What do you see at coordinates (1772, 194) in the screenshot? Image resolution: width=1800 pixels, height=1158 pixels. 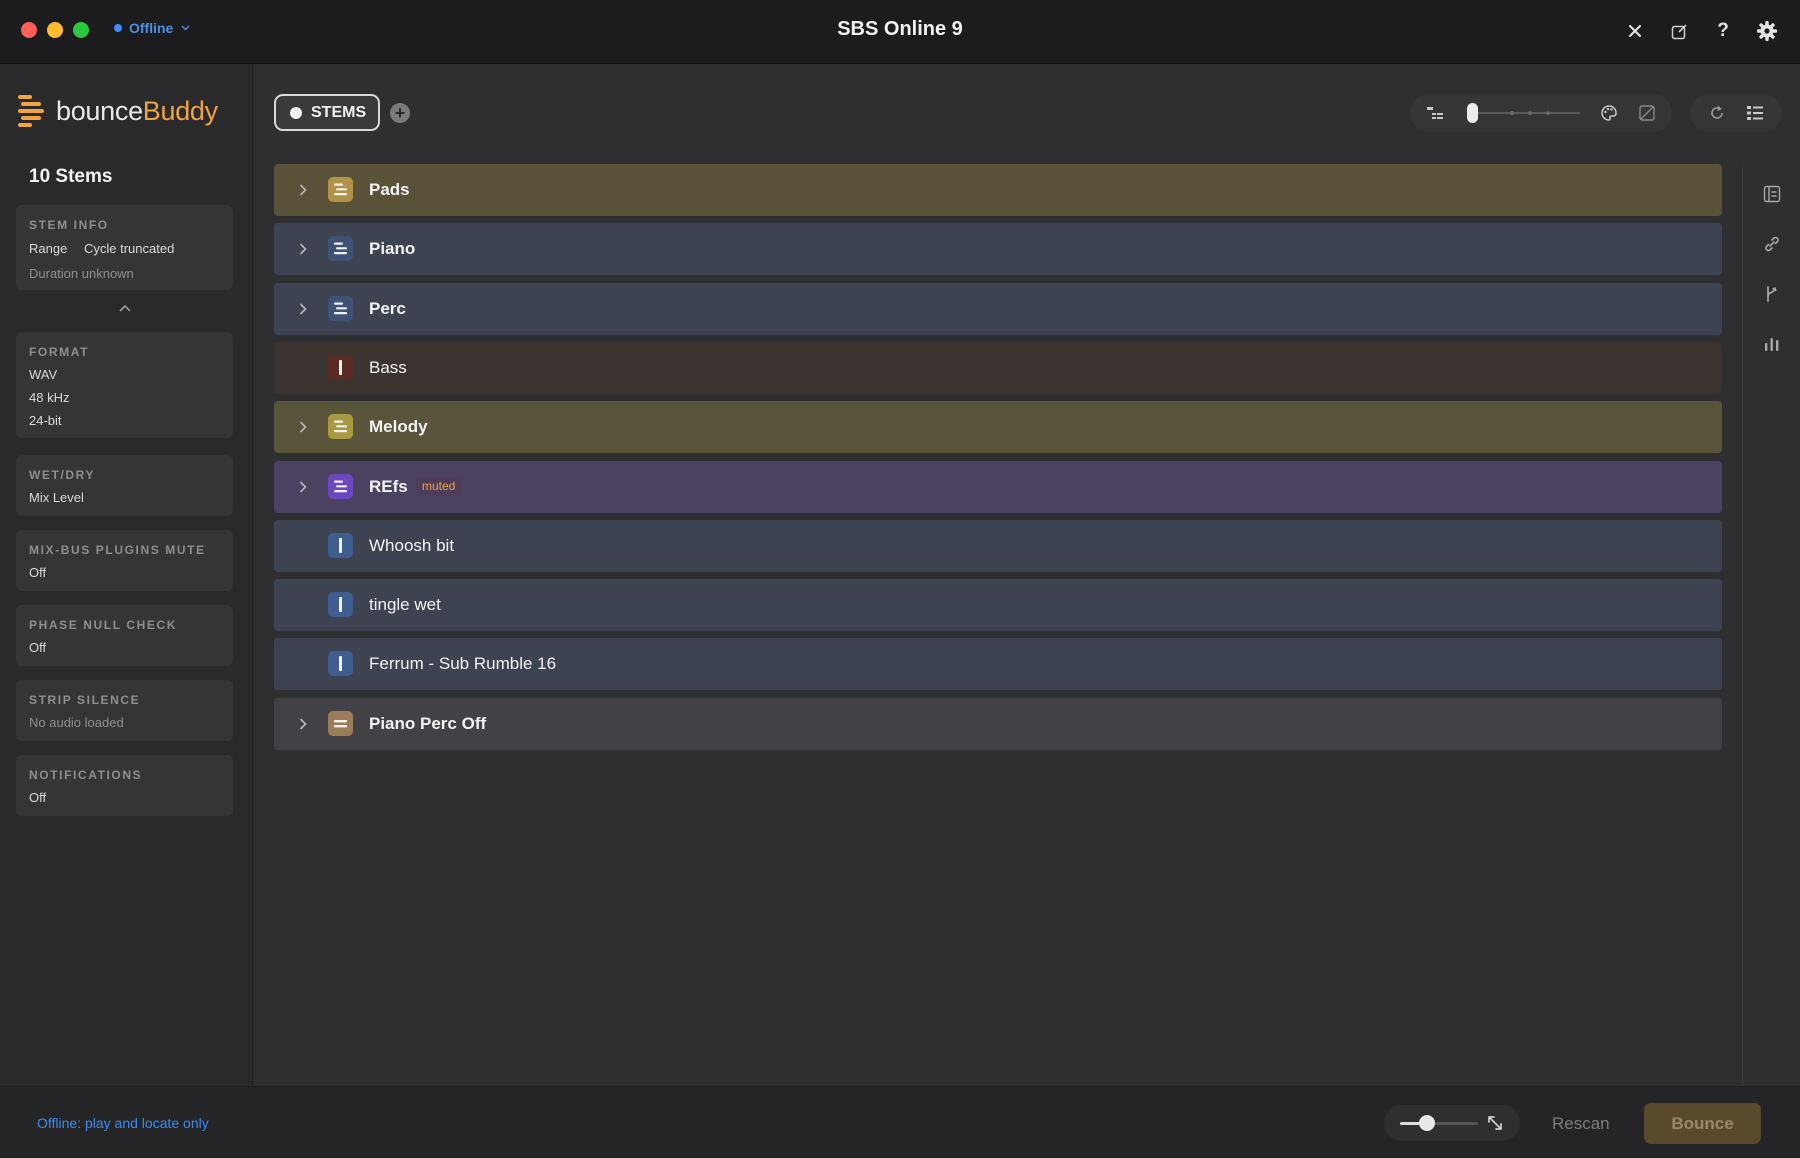 I see `outline-icon` at bounding box center [1772, 194].